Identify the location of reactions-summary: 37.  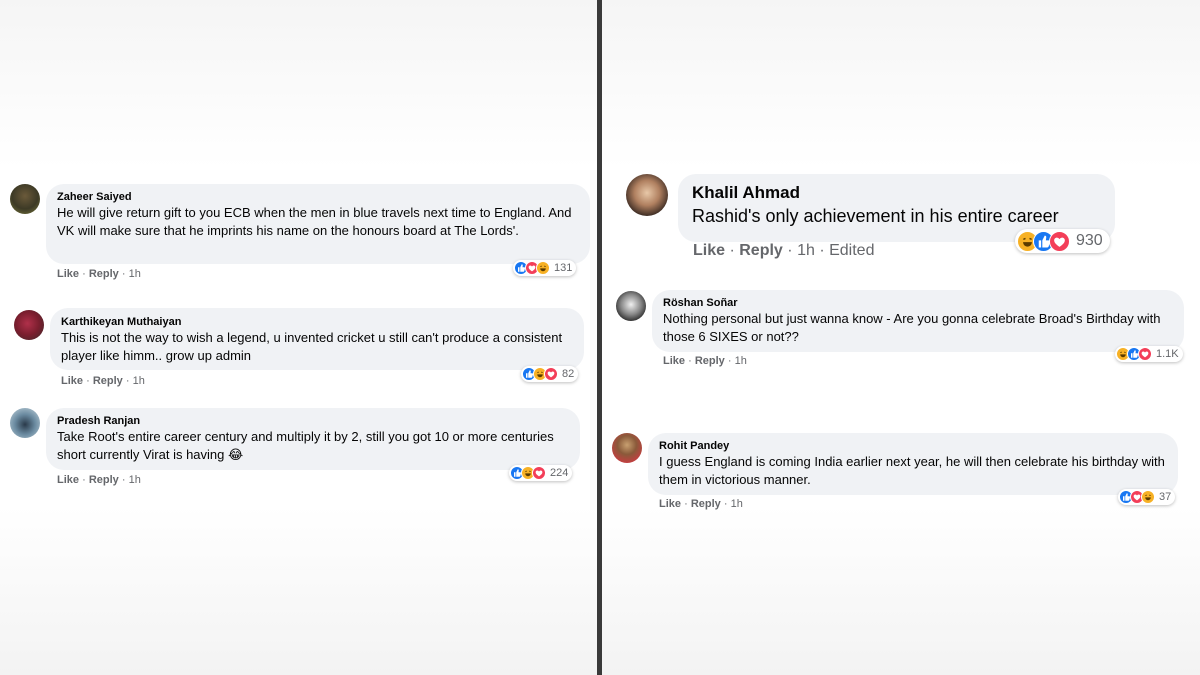
(1147, 497).